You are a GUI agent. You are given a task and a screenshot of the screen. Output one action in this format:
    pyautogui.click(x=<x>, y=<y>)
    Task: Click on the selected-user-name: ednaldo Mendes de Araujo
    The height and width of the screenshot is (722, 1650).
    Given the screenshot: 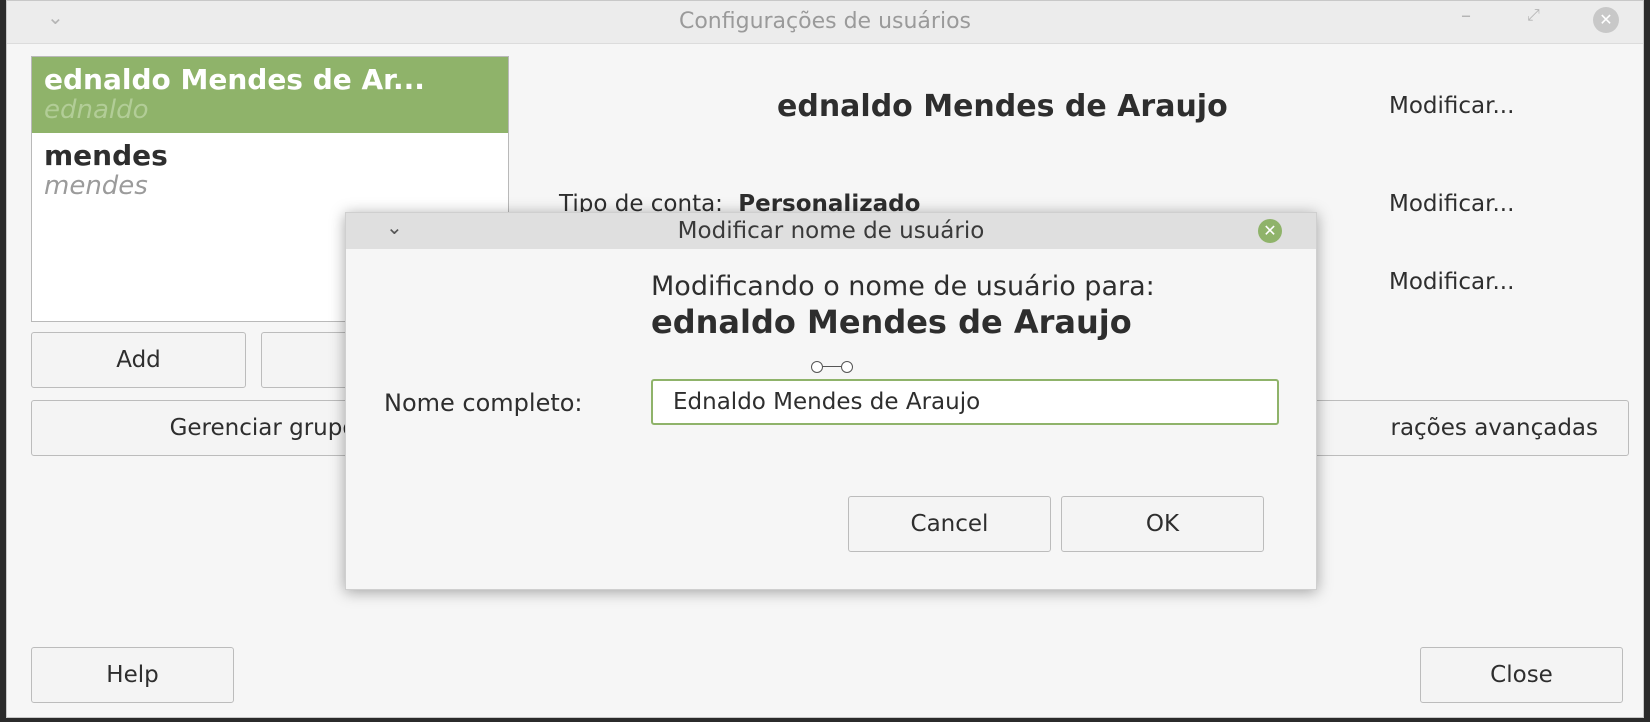 What is the action you would take?
    pyautogui.click(x=1002, y=106)
    